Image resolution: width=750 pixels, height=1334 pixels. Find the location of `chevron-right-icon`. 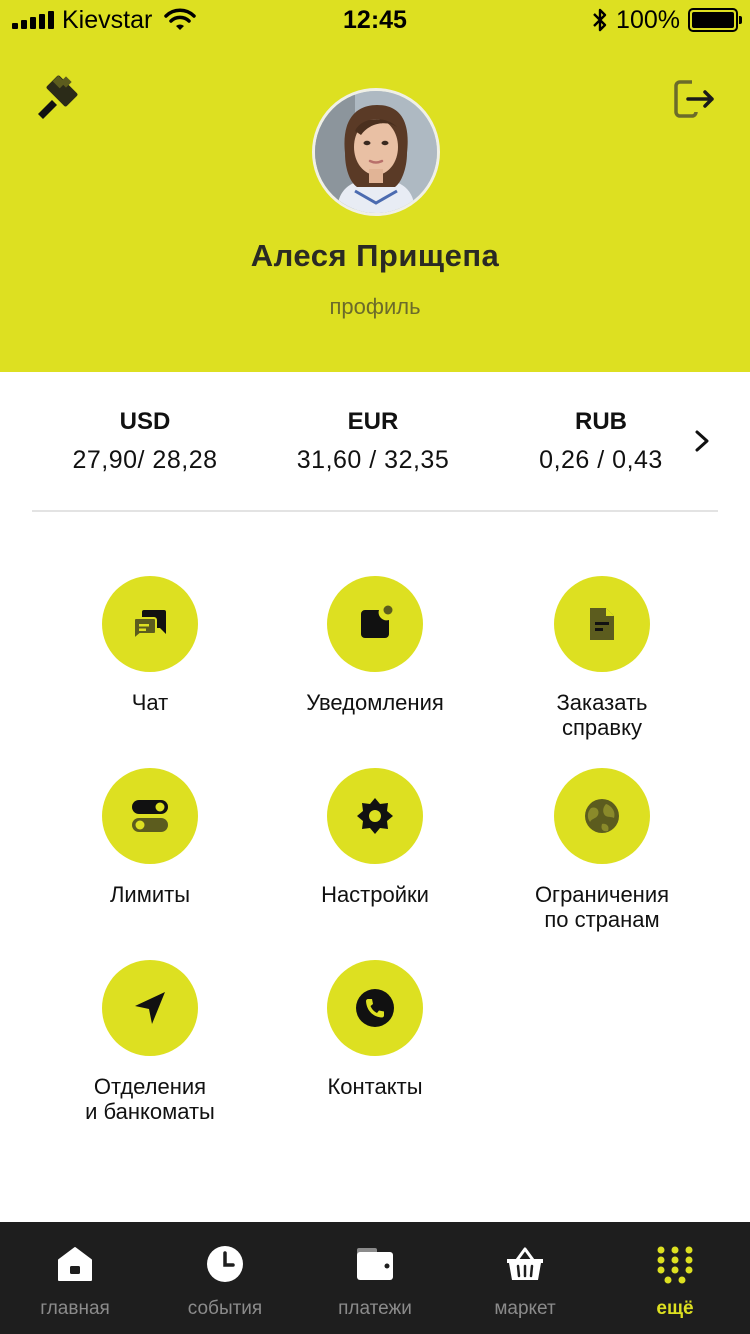

chevron-right-icon is located at coordinates (702, 441).